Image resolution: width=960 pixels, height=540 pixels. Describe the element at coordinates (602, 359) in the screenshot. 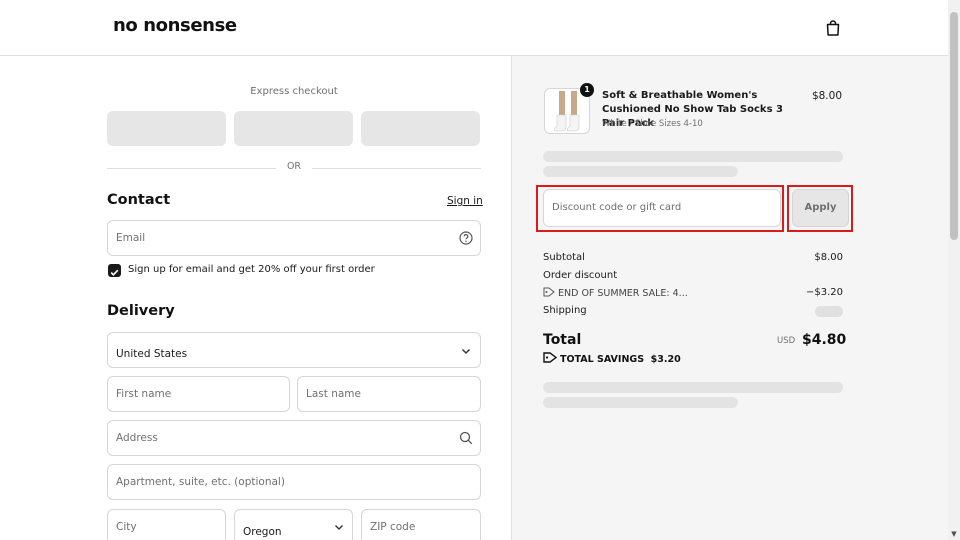

I see `savings-label: TOTAL SAVINGS` at that location.